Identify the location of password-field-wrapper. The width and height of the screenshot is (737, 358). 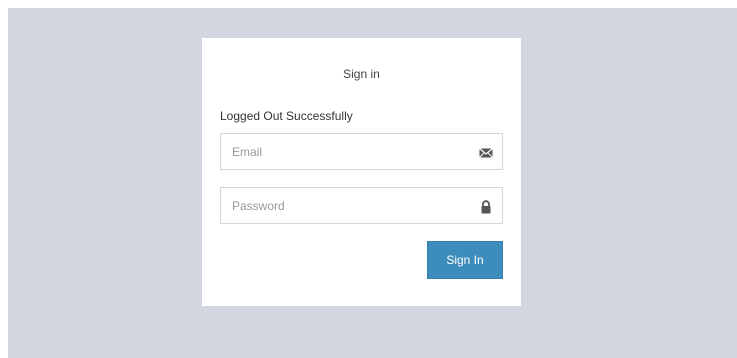
(361, 205).